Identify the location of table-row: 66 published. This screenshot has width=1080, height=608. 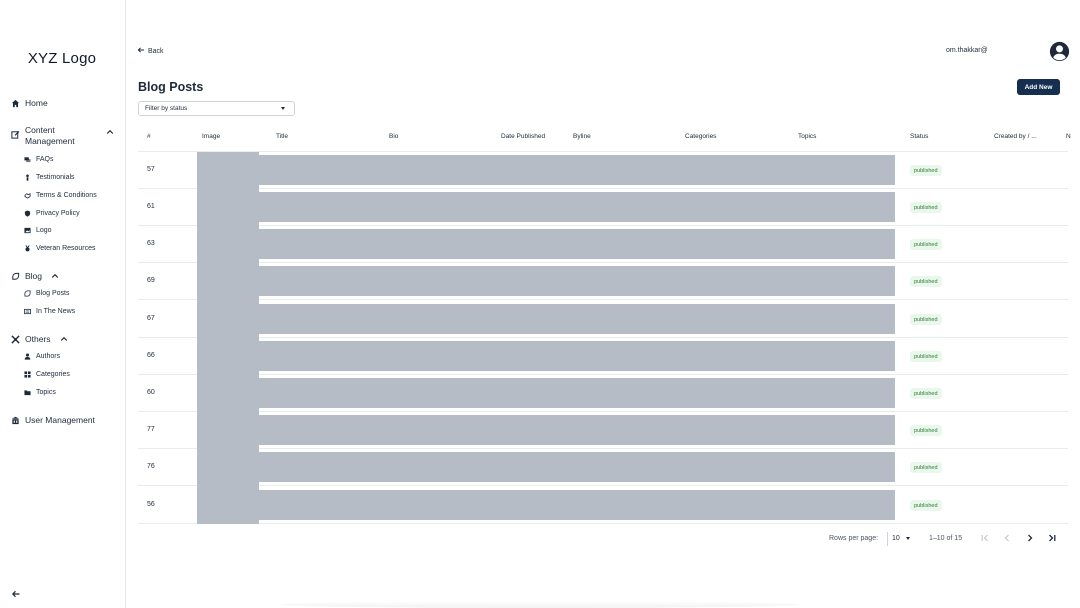
(603, 356).